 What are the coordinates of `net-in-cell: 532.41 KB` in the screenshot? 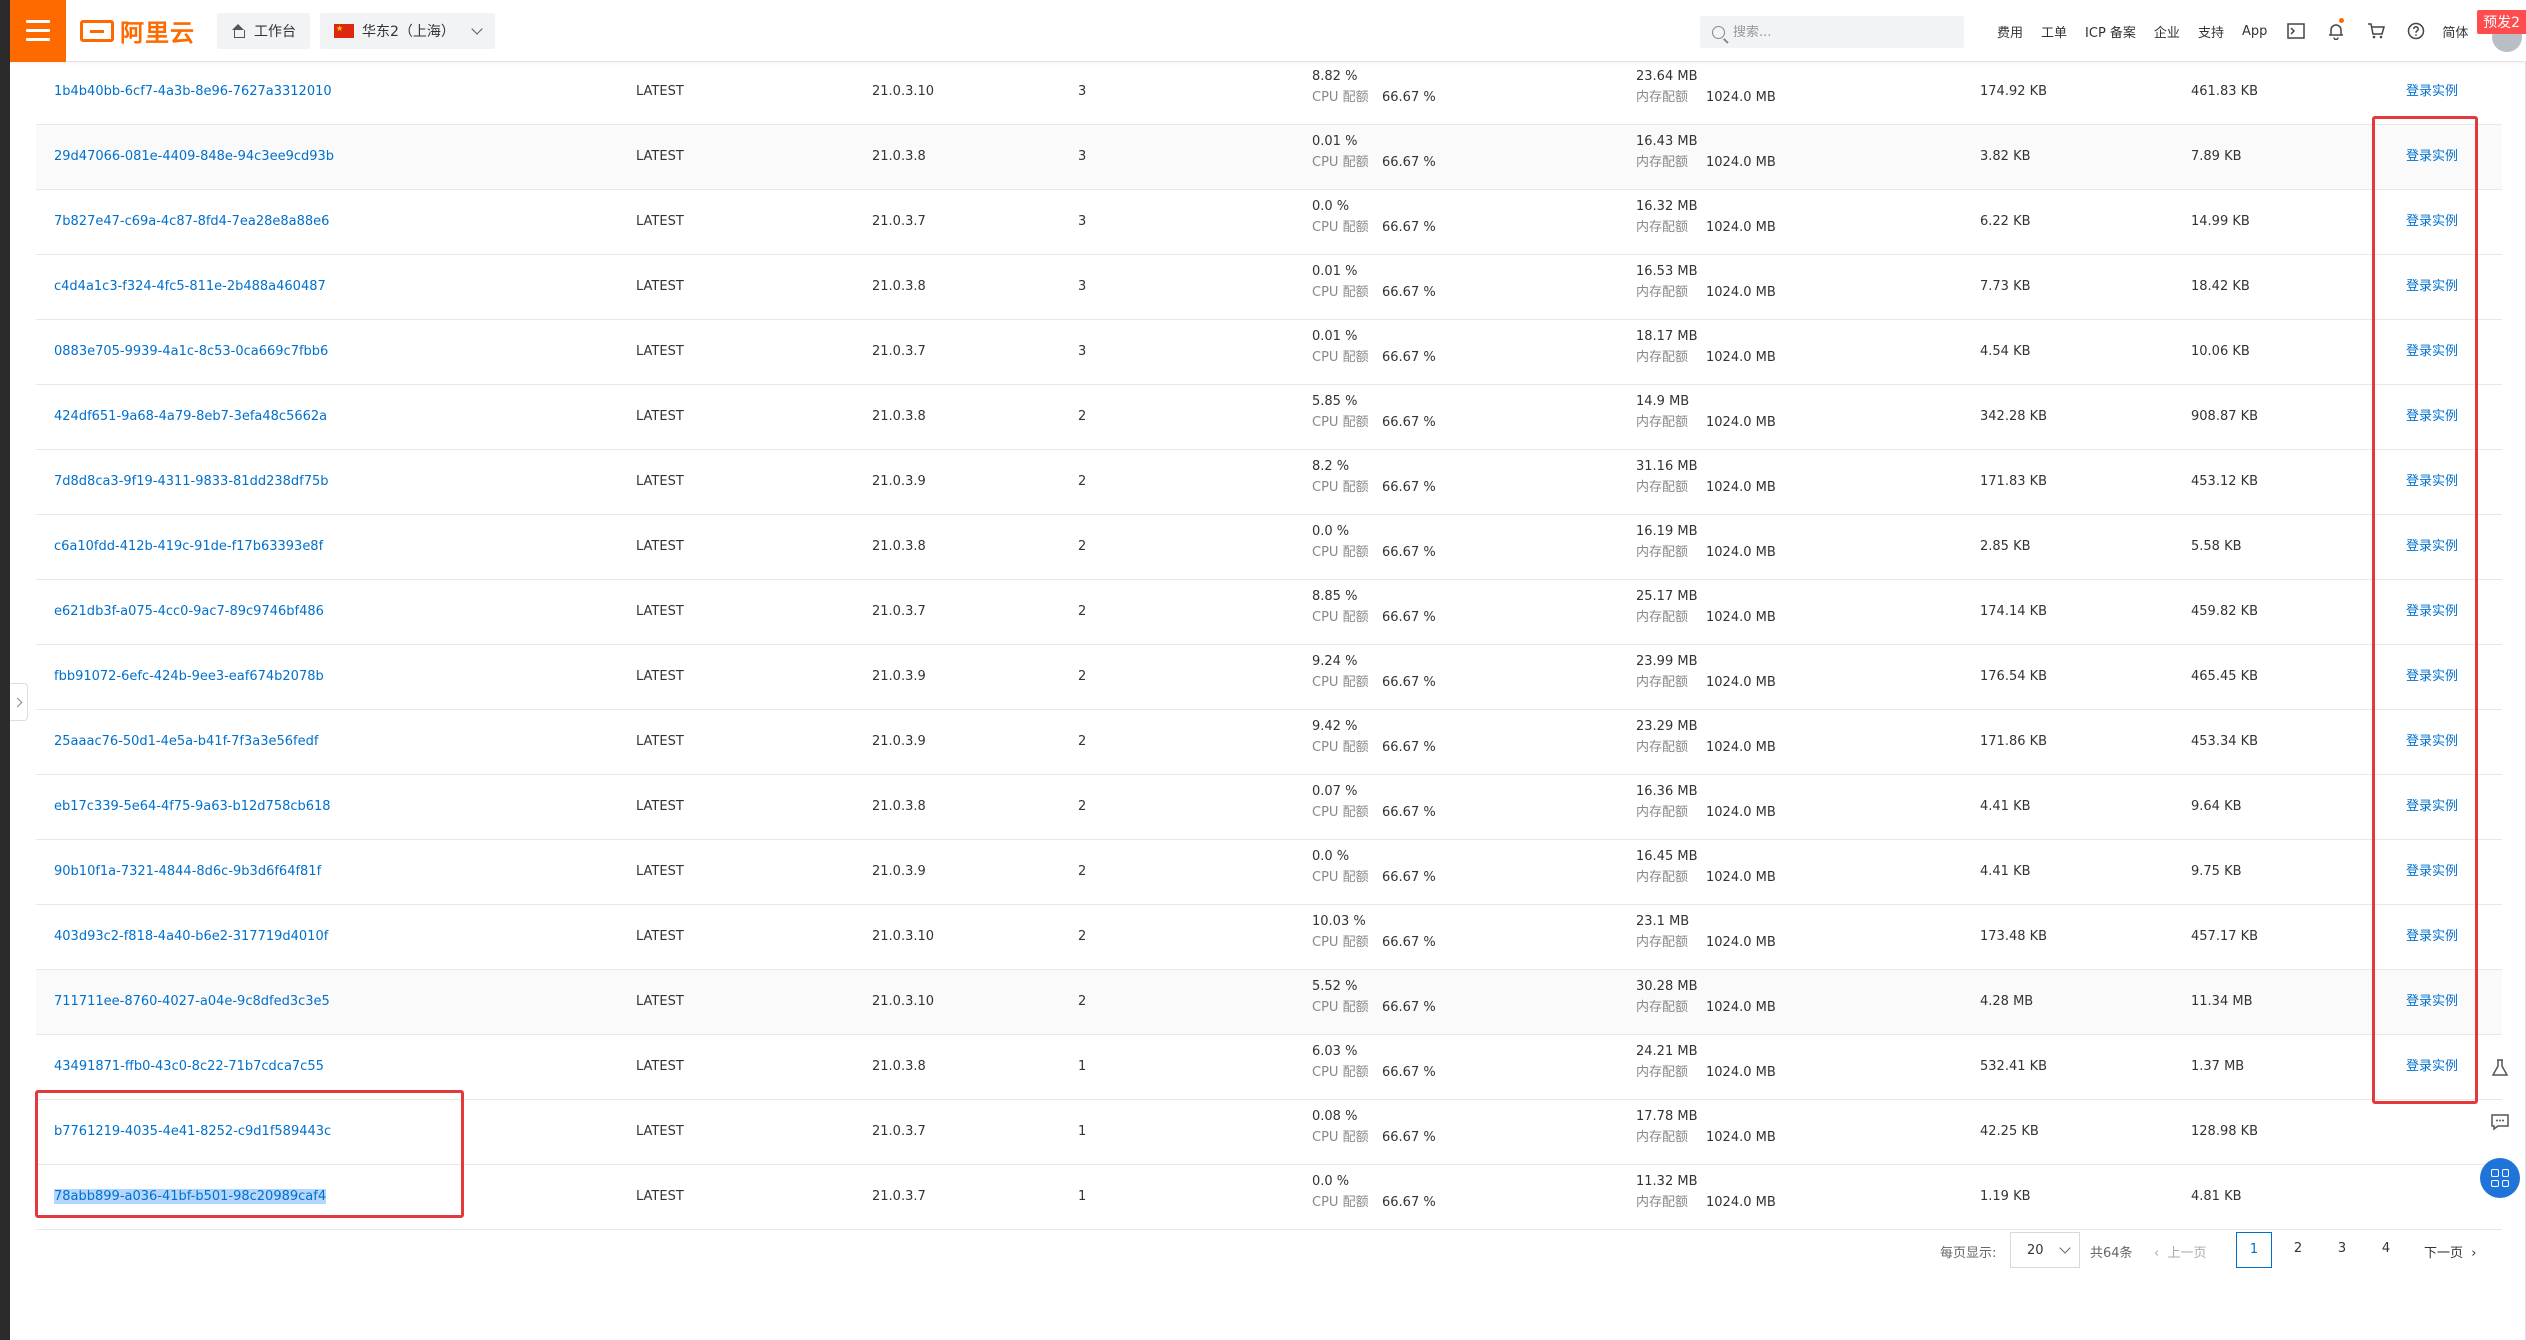 It's located at (2014, 1066).